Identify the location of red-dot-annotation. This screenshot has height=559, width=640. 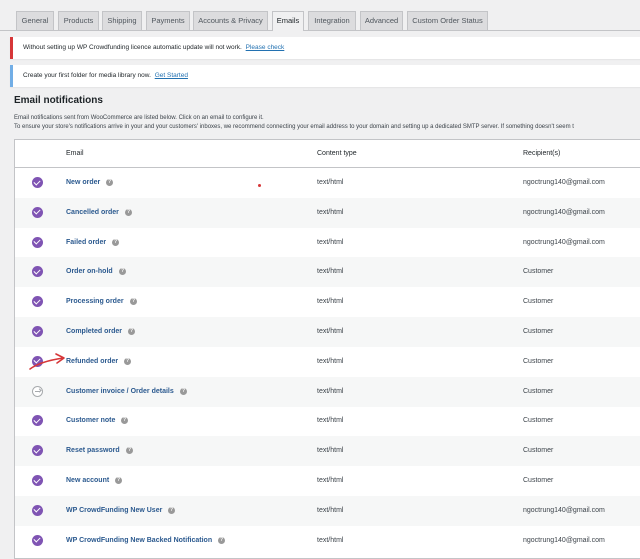
(259, 185).